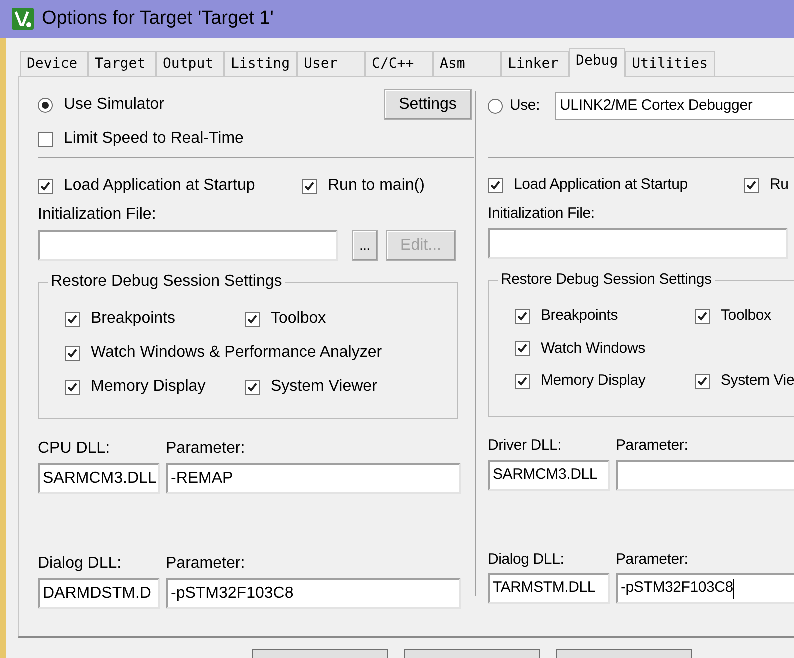  What do you see at coordinates (757, 381) in the screenshot?
I see `checkbox-label: System Vie` at bounding box center [757, 381].